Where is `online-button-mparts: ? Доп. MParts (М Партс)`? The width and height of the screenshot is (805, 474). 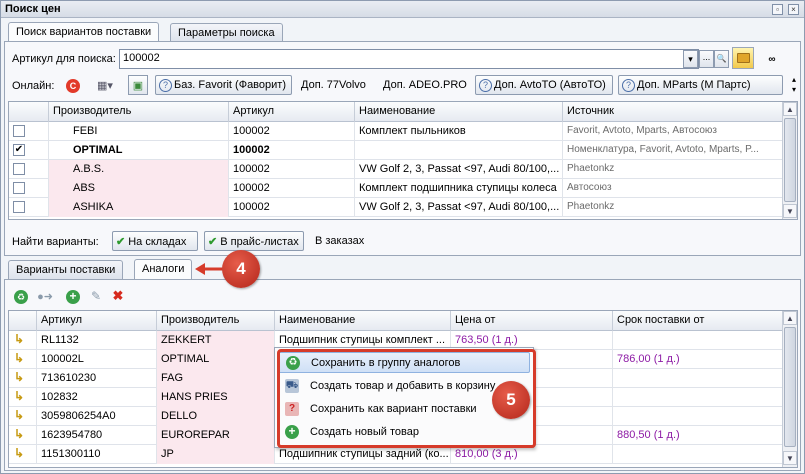
online-button-mparts: ? Доп. MParts (М Партс) is located at coordinates (700, 85).